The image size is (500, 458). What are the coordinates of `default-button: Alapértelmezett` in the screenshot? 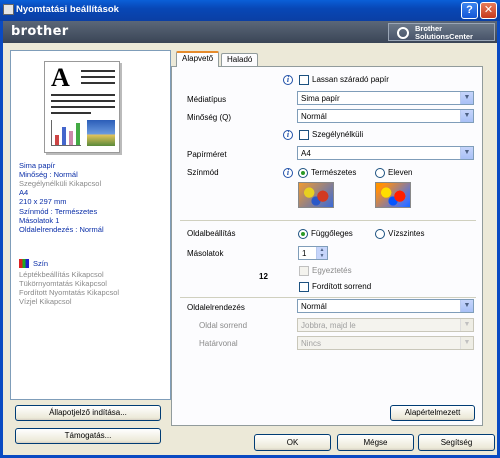 It's located at (432, 413).